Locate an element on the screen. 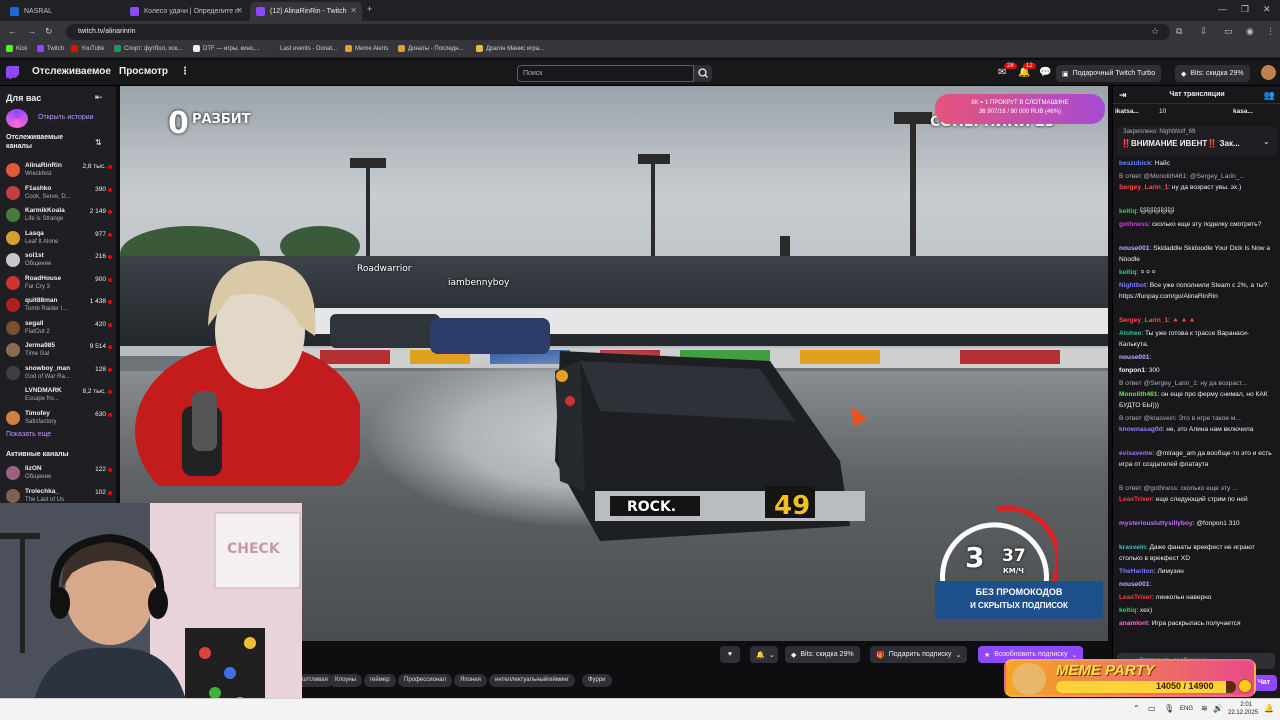 Image resolution: width=1280 pixels, height=720 pixels. forward-icon: → is located at coordinates (31, 31).